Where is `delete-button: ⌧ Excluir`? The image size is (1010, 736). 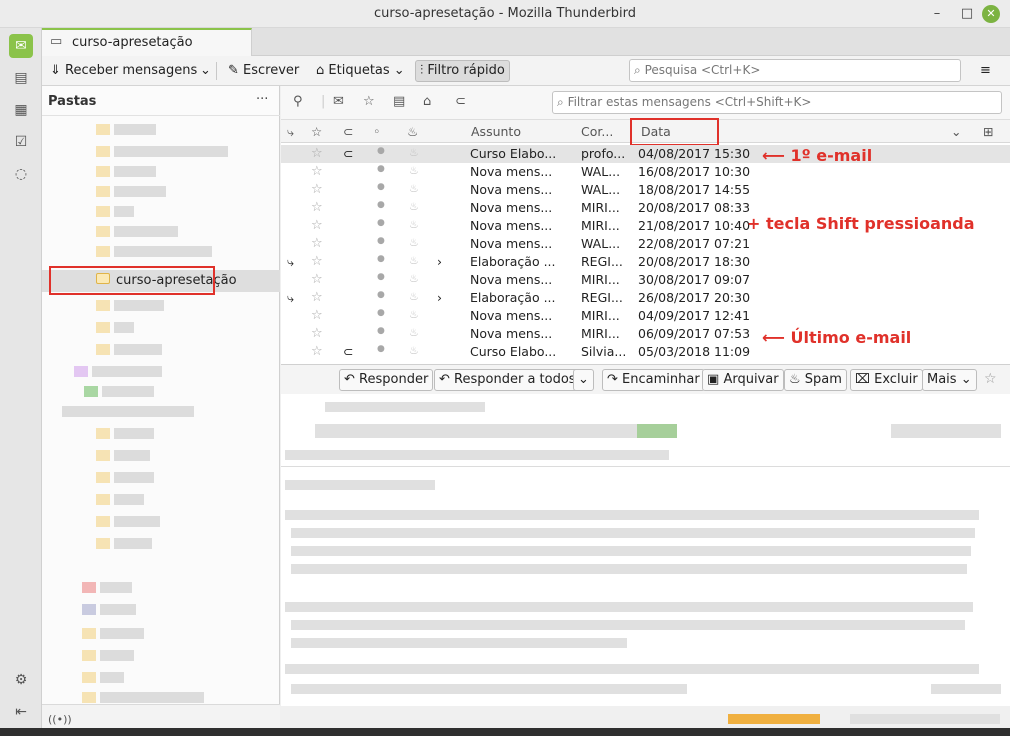
delete-button: ⌧ Excluir is located at coordinates (886, 380).